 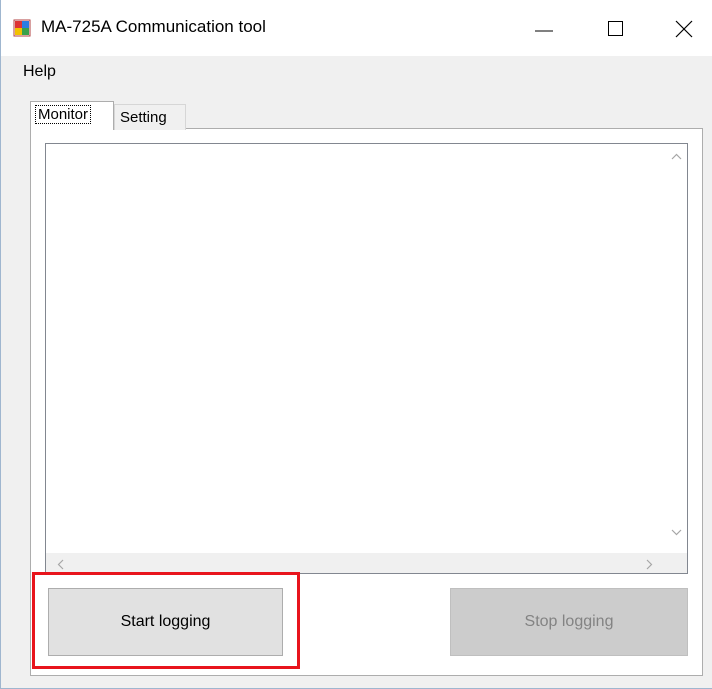 I want to click on tab-monitor: Monitor, so click(x=72, y=115).